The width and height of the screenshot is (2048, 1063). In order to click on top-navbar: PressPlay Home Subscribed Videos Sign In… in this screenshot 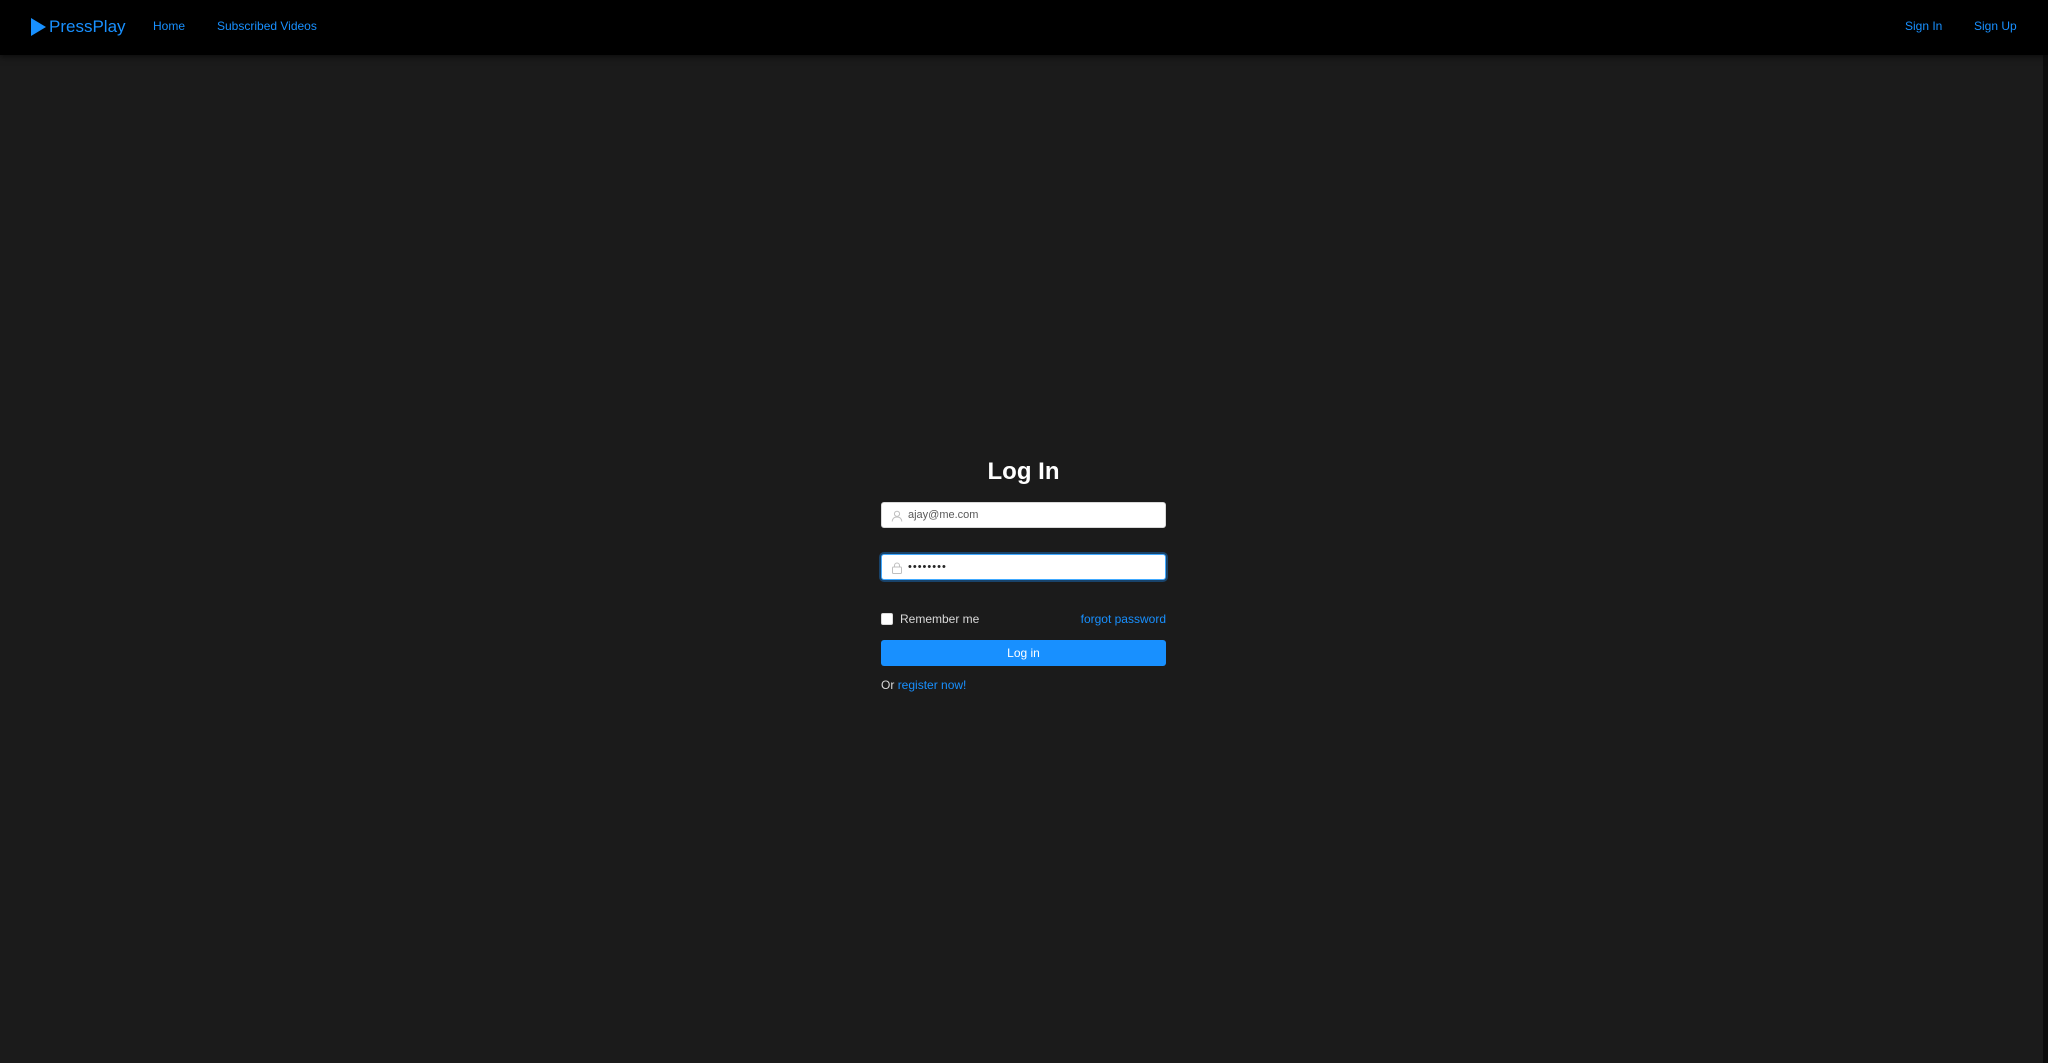, I will do `click(1024, 27)`.